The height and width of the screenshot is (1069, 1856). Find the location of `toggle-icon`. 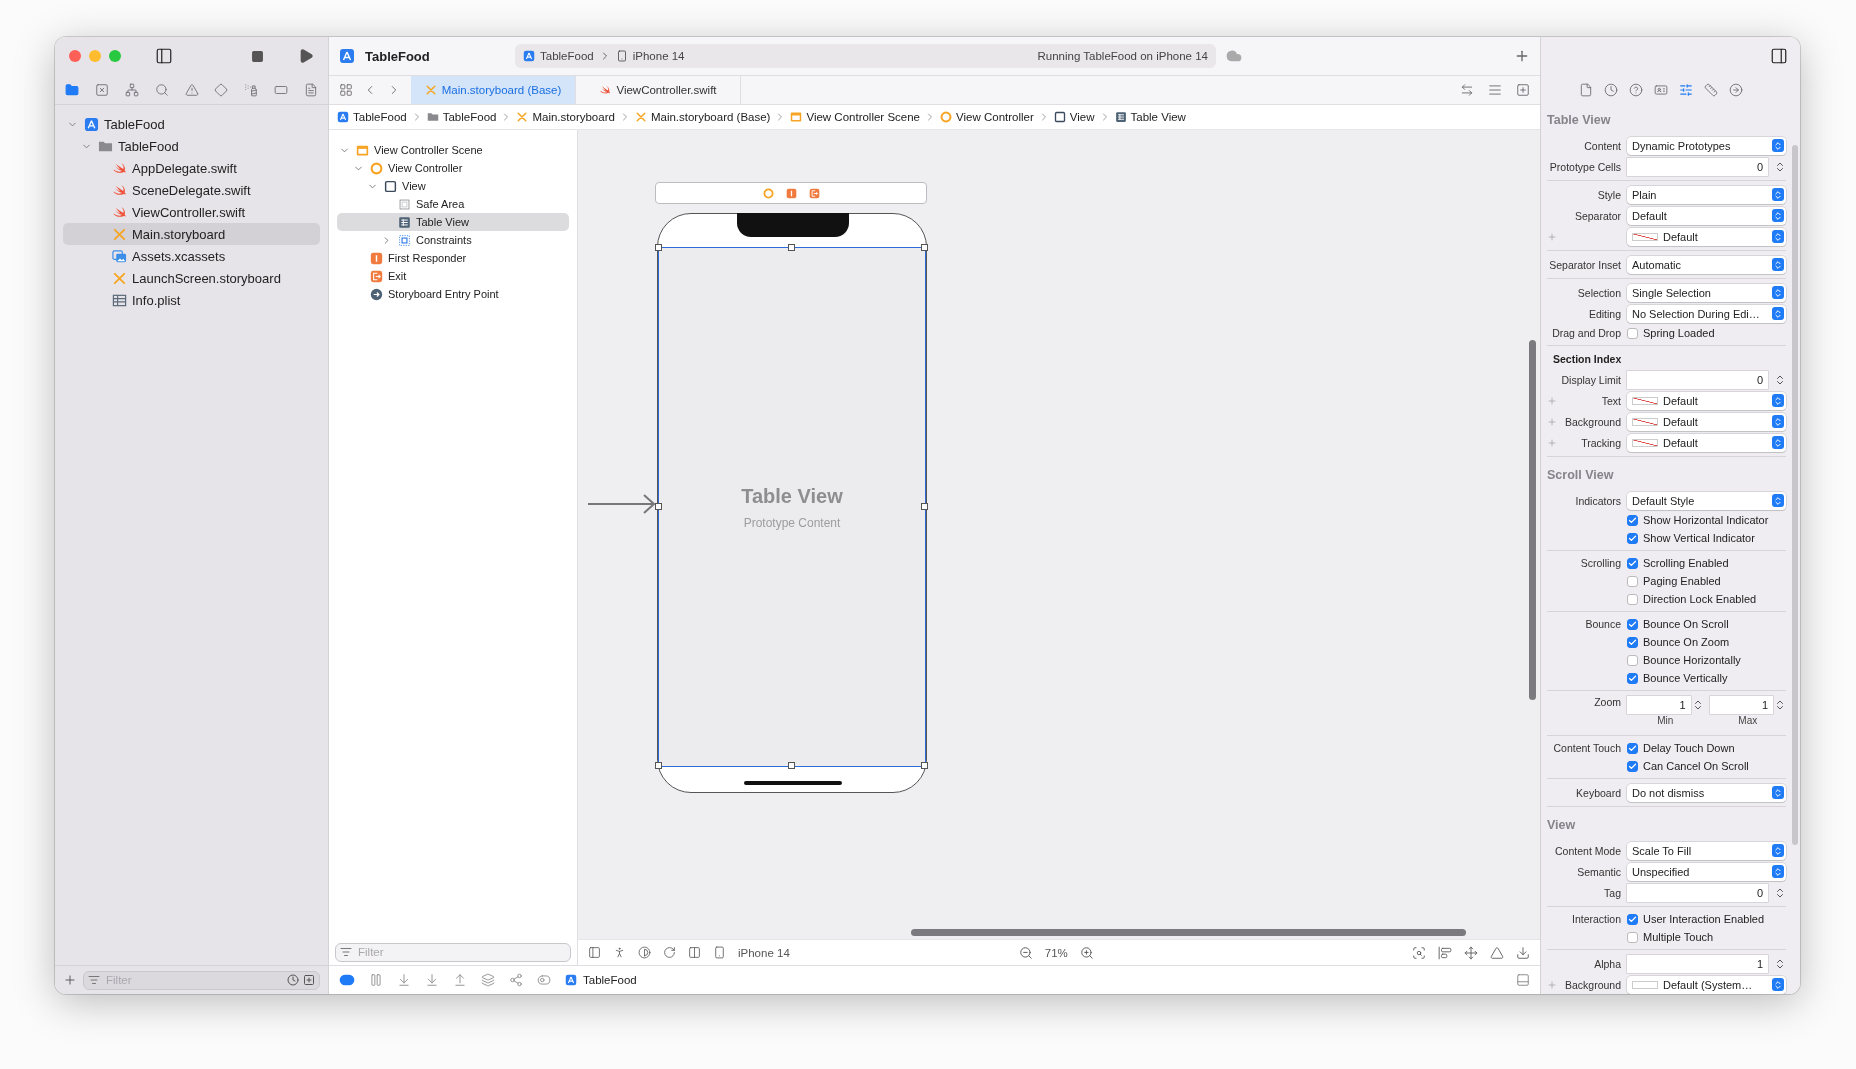

toggle-icon is located at coordinates (544, 980).